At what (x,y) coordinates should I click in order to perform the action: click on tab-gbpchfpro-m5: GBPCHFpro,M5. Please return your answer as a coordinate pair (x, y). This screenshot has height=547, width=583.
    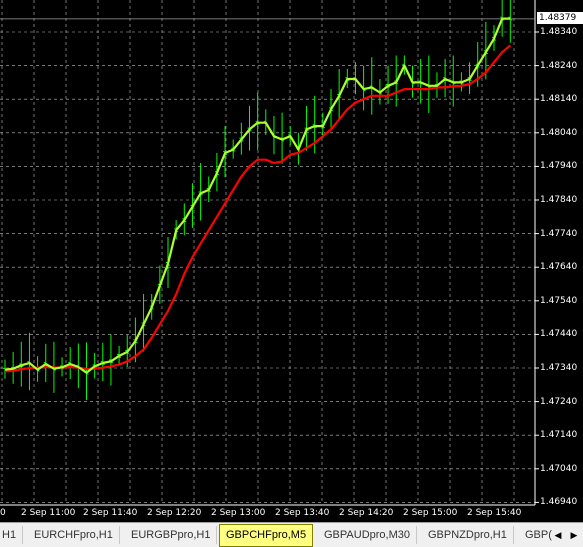
    Looking at the image, I should click on (266, 535).